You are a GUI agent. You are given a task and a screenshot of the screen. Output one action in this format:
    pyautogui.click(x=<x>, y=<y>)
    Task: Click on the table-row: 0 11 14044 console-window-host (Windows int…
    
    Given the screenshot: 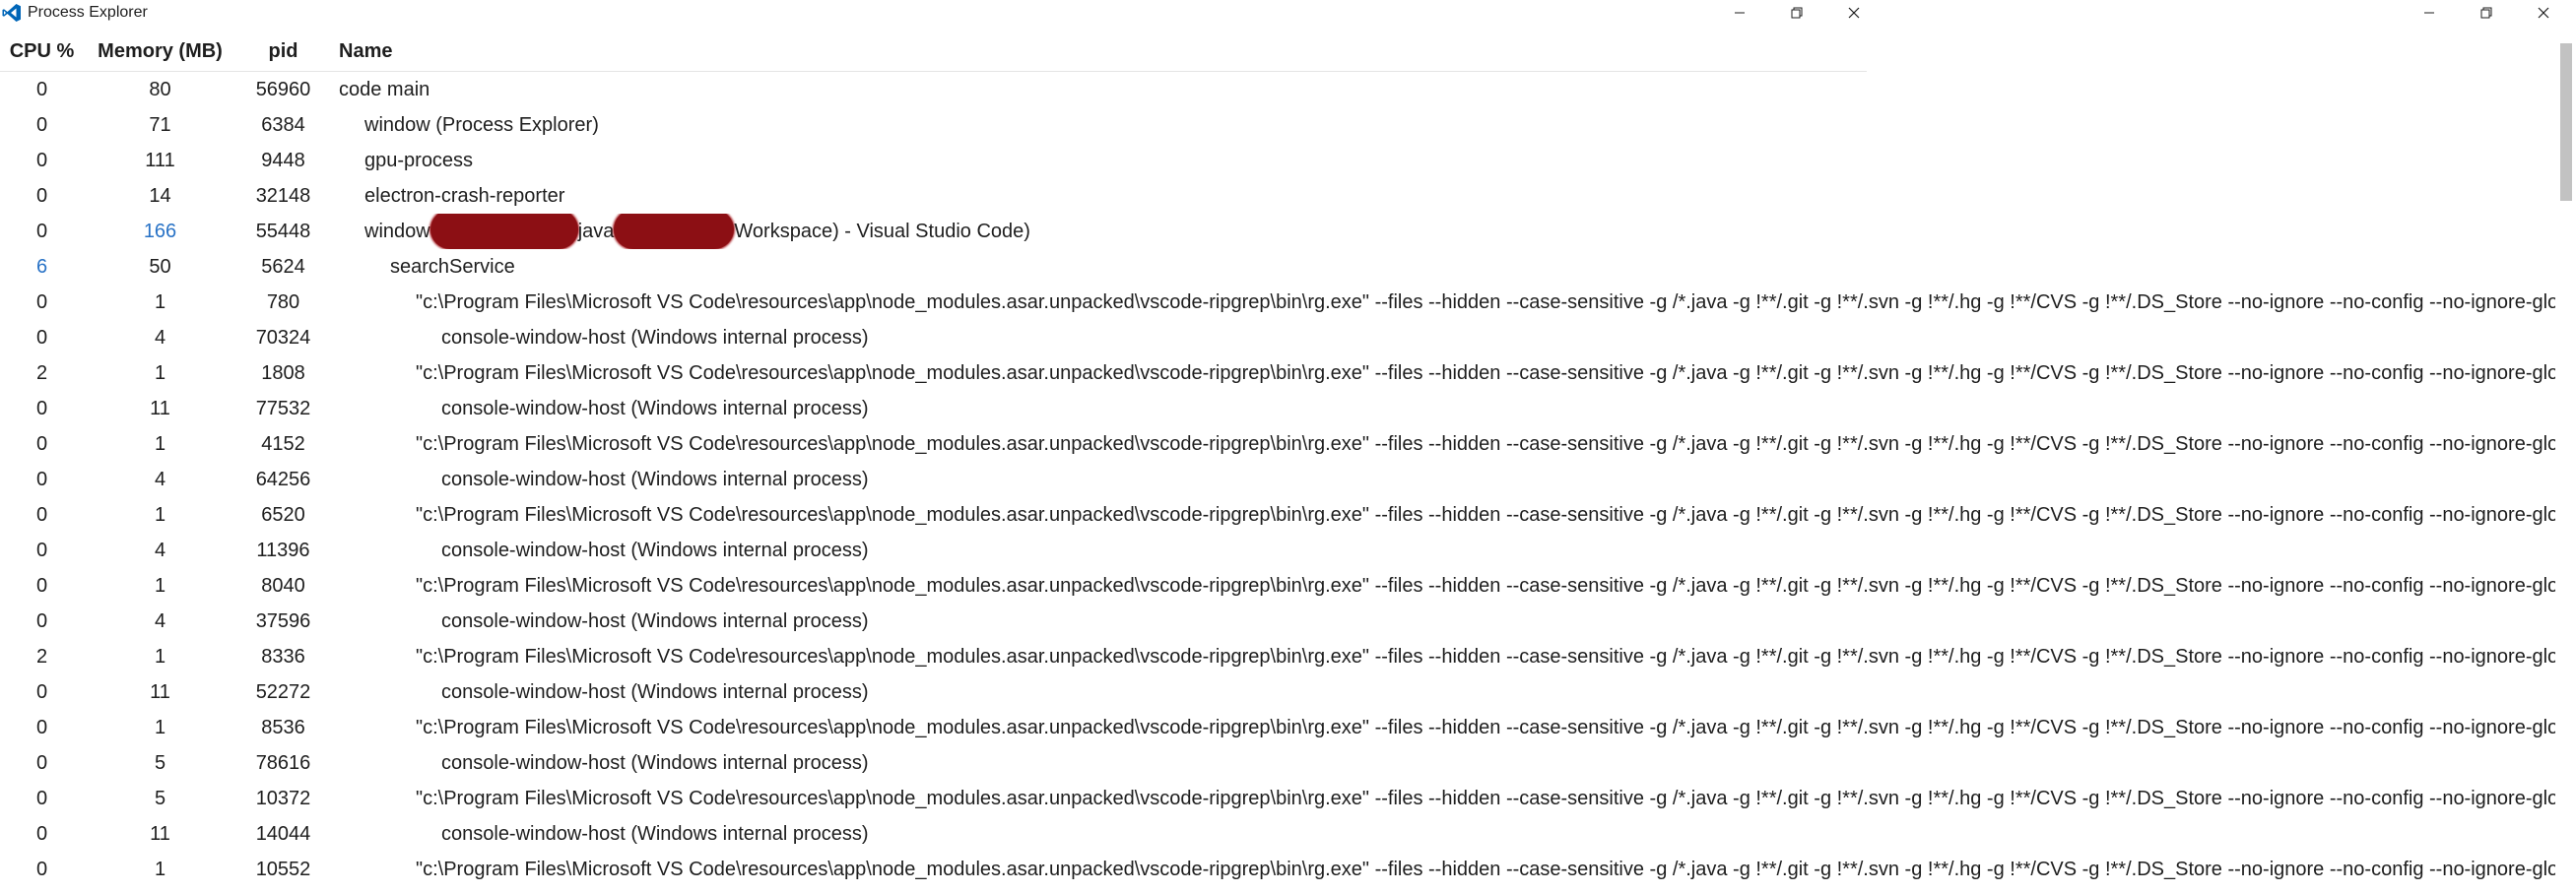 What is the action you would take?
    pyautogui.click(x=1278, y=834)
    